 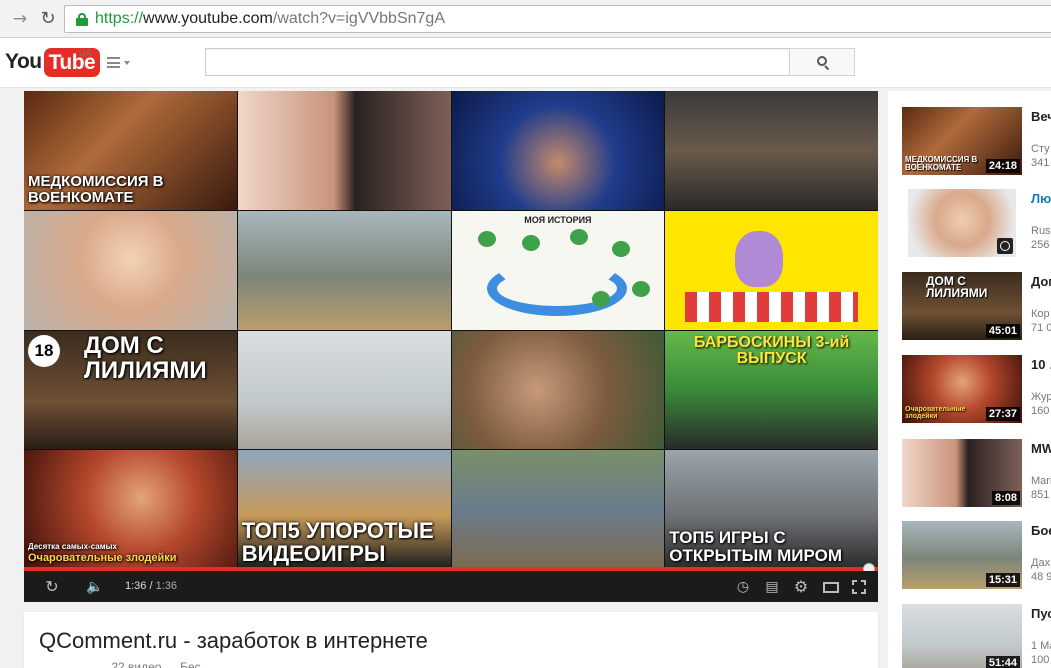 What do you see at coordinates (166, 586) in the screenshot?
I see `duration: 1:36` at bounding box center [166, 586].